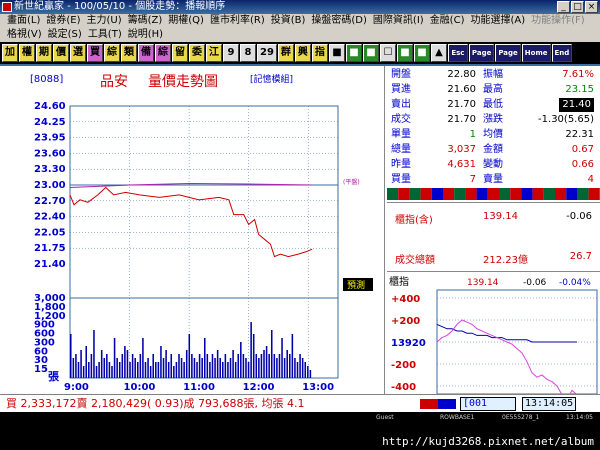  What do you see at coordinates (493, 120) in the screenshot?
I see `quote-row: 成交 21.70 漲跌 -1.30(5.65)` at bounding box center [493, 120].